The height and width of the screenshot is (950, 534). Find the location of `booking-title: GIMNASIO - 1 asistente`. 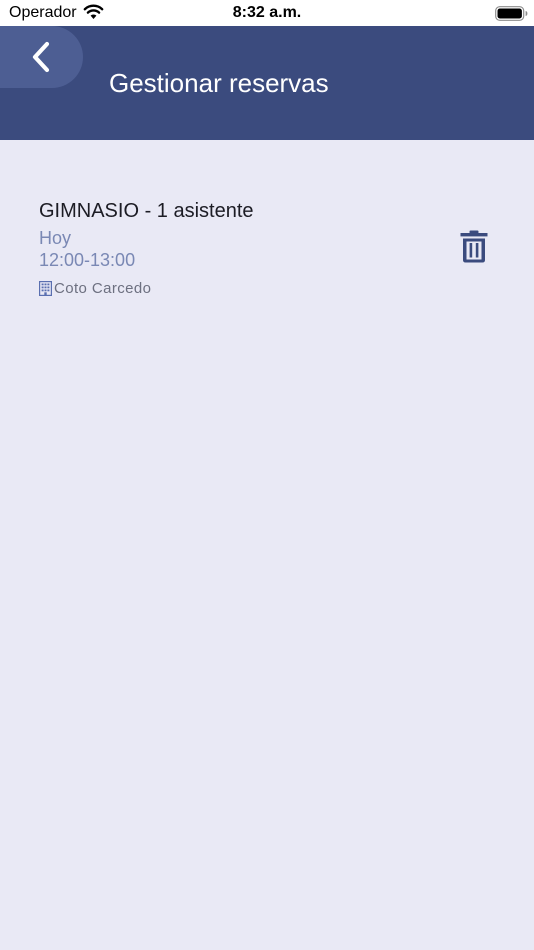

booking-title: GIMNASIO - 1 asistente is located at coordinates (146, 211).